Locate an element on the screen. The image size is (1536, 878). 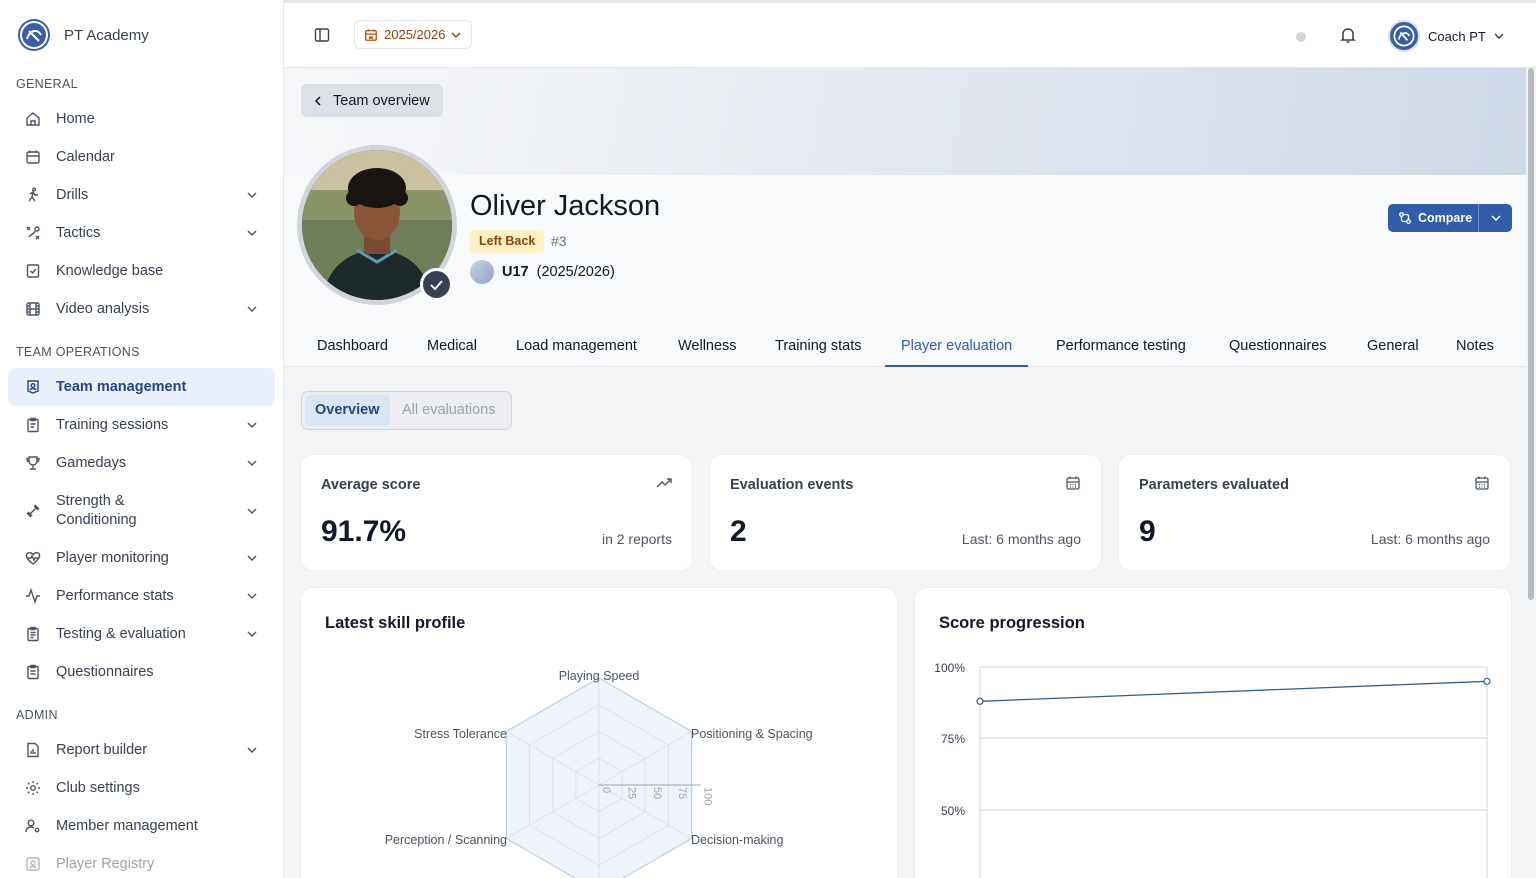
heart-pulse-icon is located at coordinates (33, 558).